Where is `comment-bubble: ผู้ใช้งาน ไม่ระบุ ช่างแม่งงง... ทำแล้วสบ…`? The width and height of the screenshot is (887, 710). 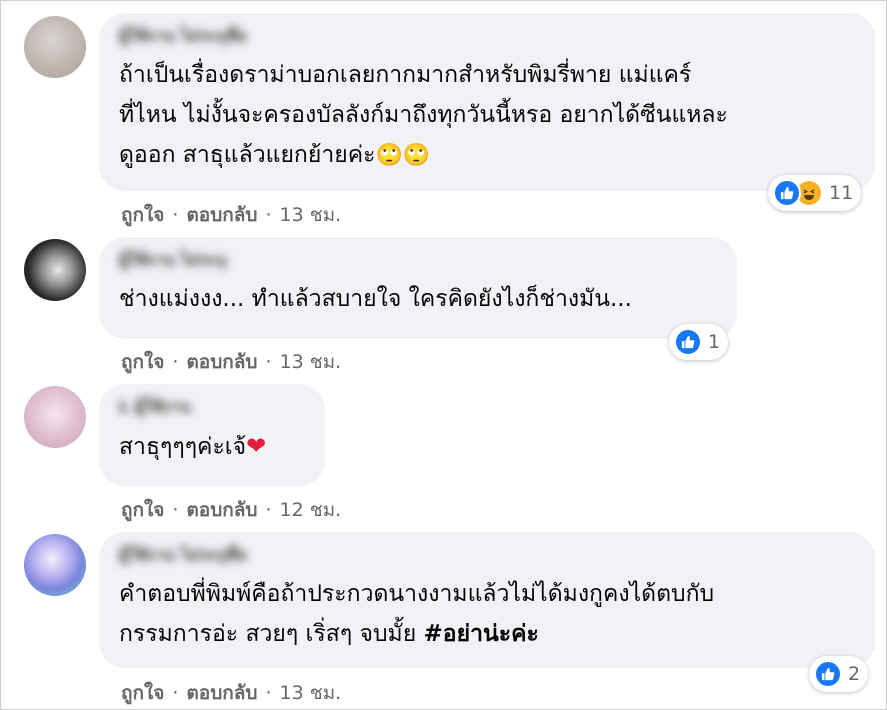
comment-bubble: ผู้ใช้งาน ไม่ระบุ ช่างแม่งงง... ทำแล้วสบ… is located at coordinates (418, 288).